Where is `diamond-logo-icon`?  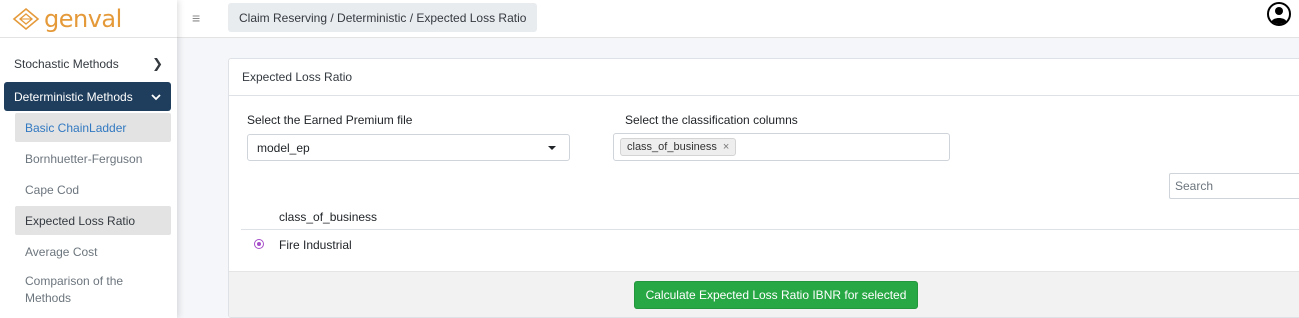
diamond-logo-icon is located at coordinates (26, 18).